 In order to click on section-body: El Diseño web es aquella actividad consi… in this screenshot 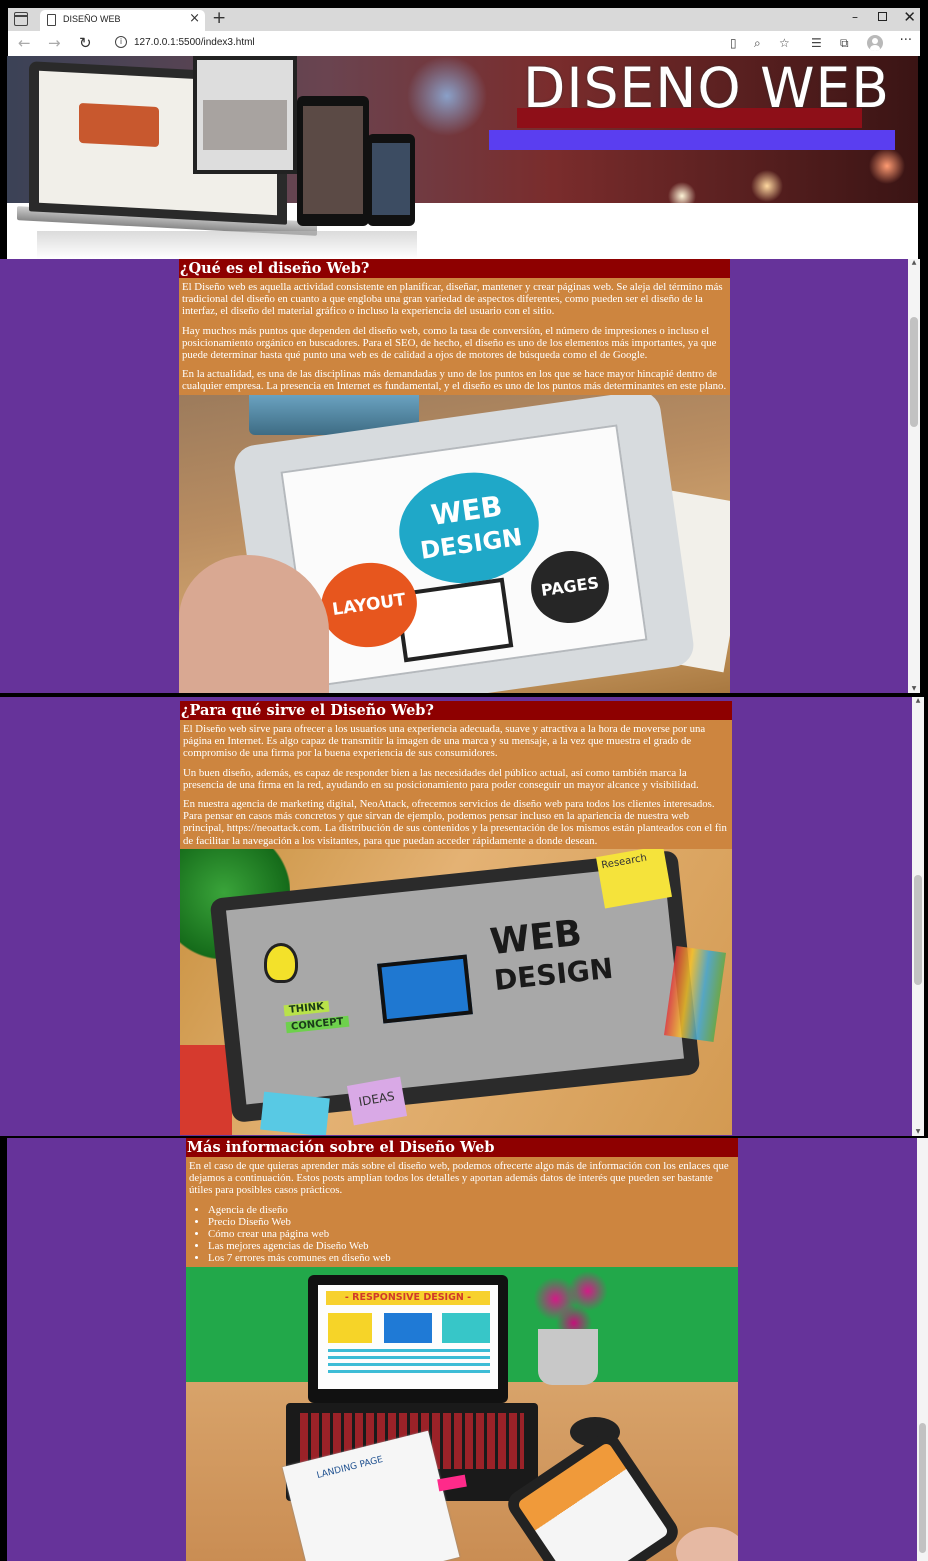, I will do `click(454, 336)`.